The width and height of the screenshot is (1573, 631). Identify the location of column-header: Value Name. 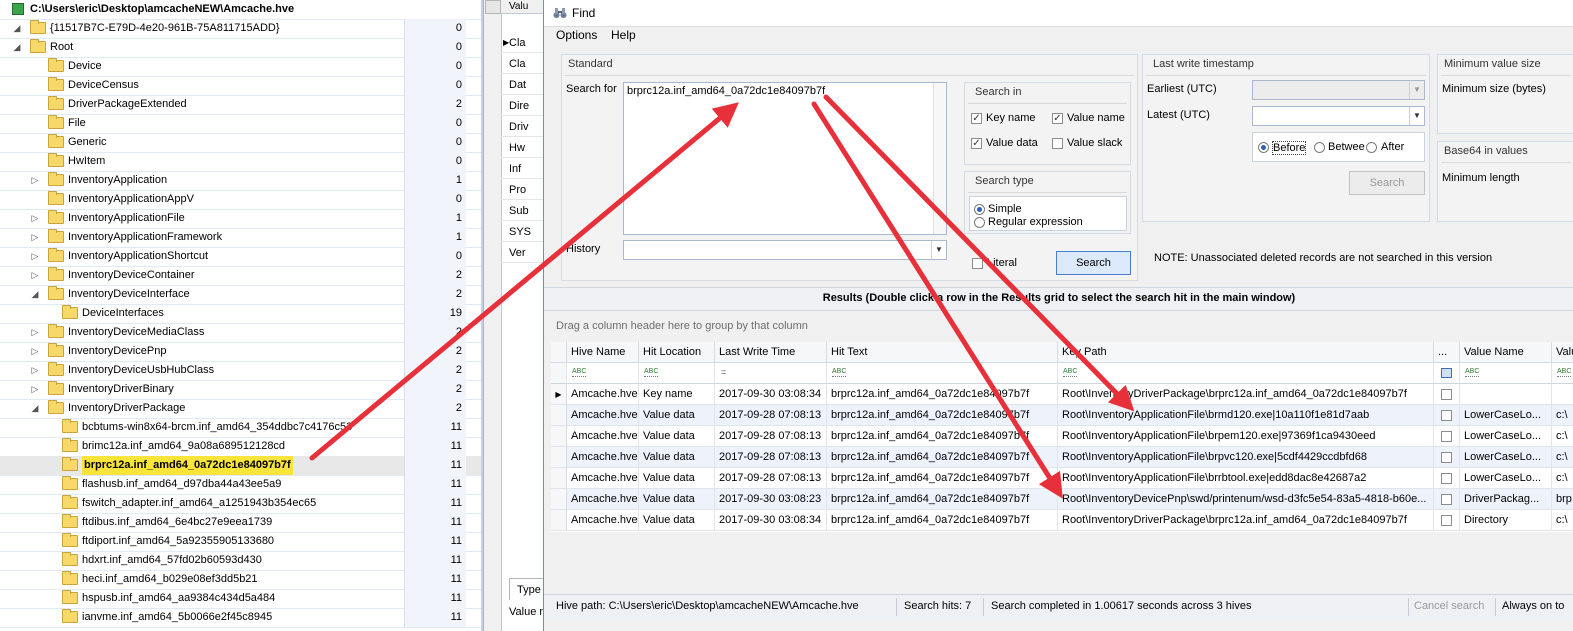
(1506, 352).